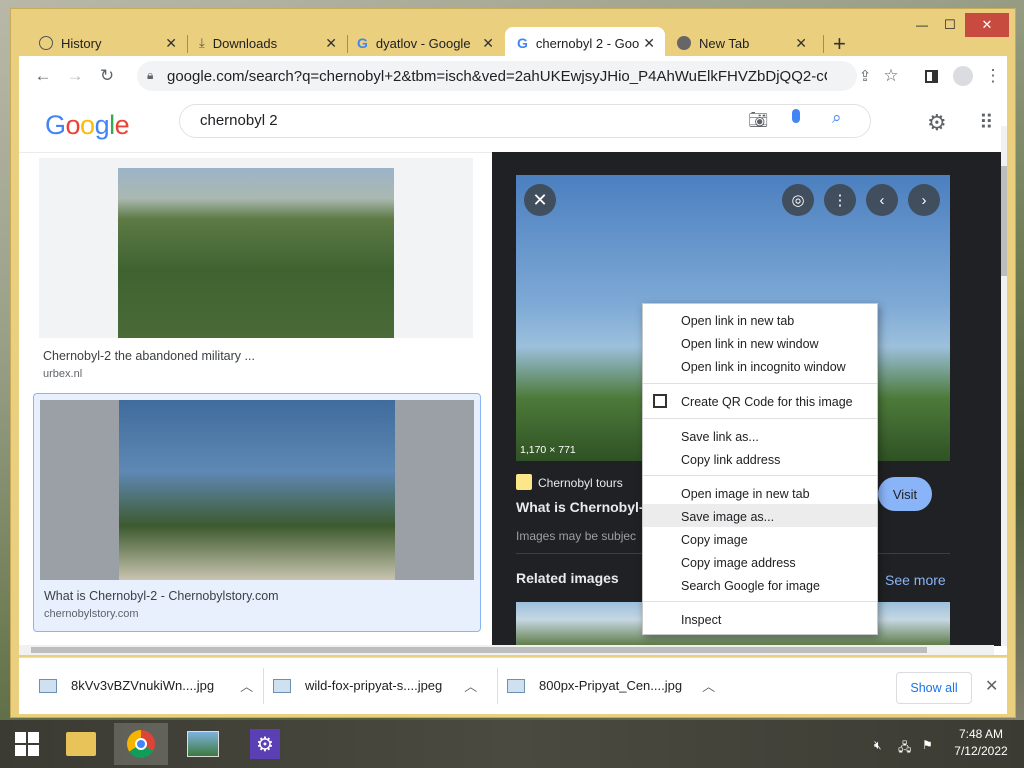 The width and height of the screenshot is (1024, 768). Describe the element at coordinates (525, 121) in the screenshot. I see `search-box: chernobyl 2 📷︎ ⌕` at that location.